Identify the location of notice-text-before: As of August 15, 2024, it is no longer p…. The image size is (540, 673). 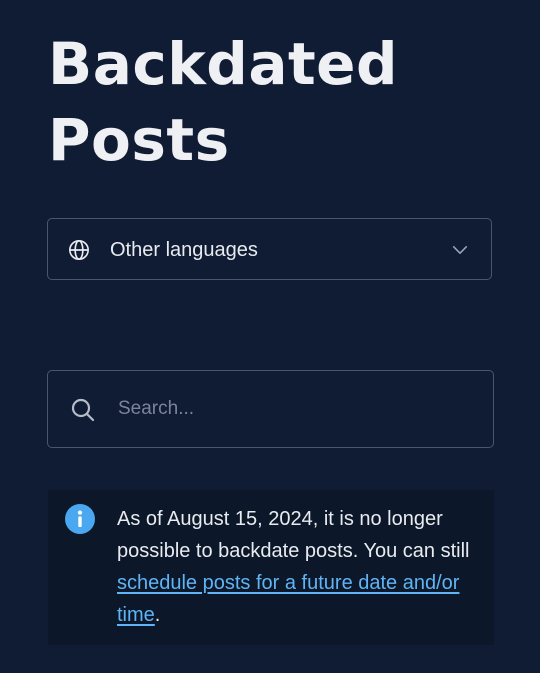
(293, 535).